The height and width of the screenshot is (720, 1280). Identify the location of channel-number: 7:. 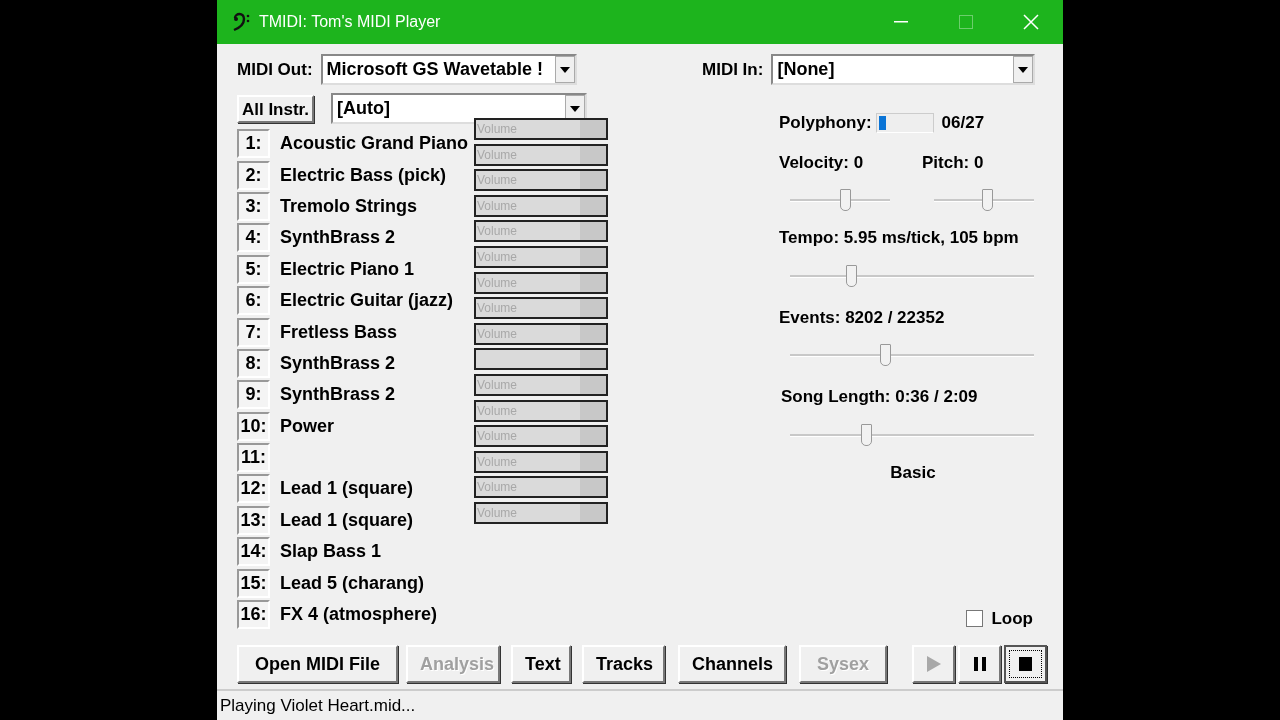
(253, 332).